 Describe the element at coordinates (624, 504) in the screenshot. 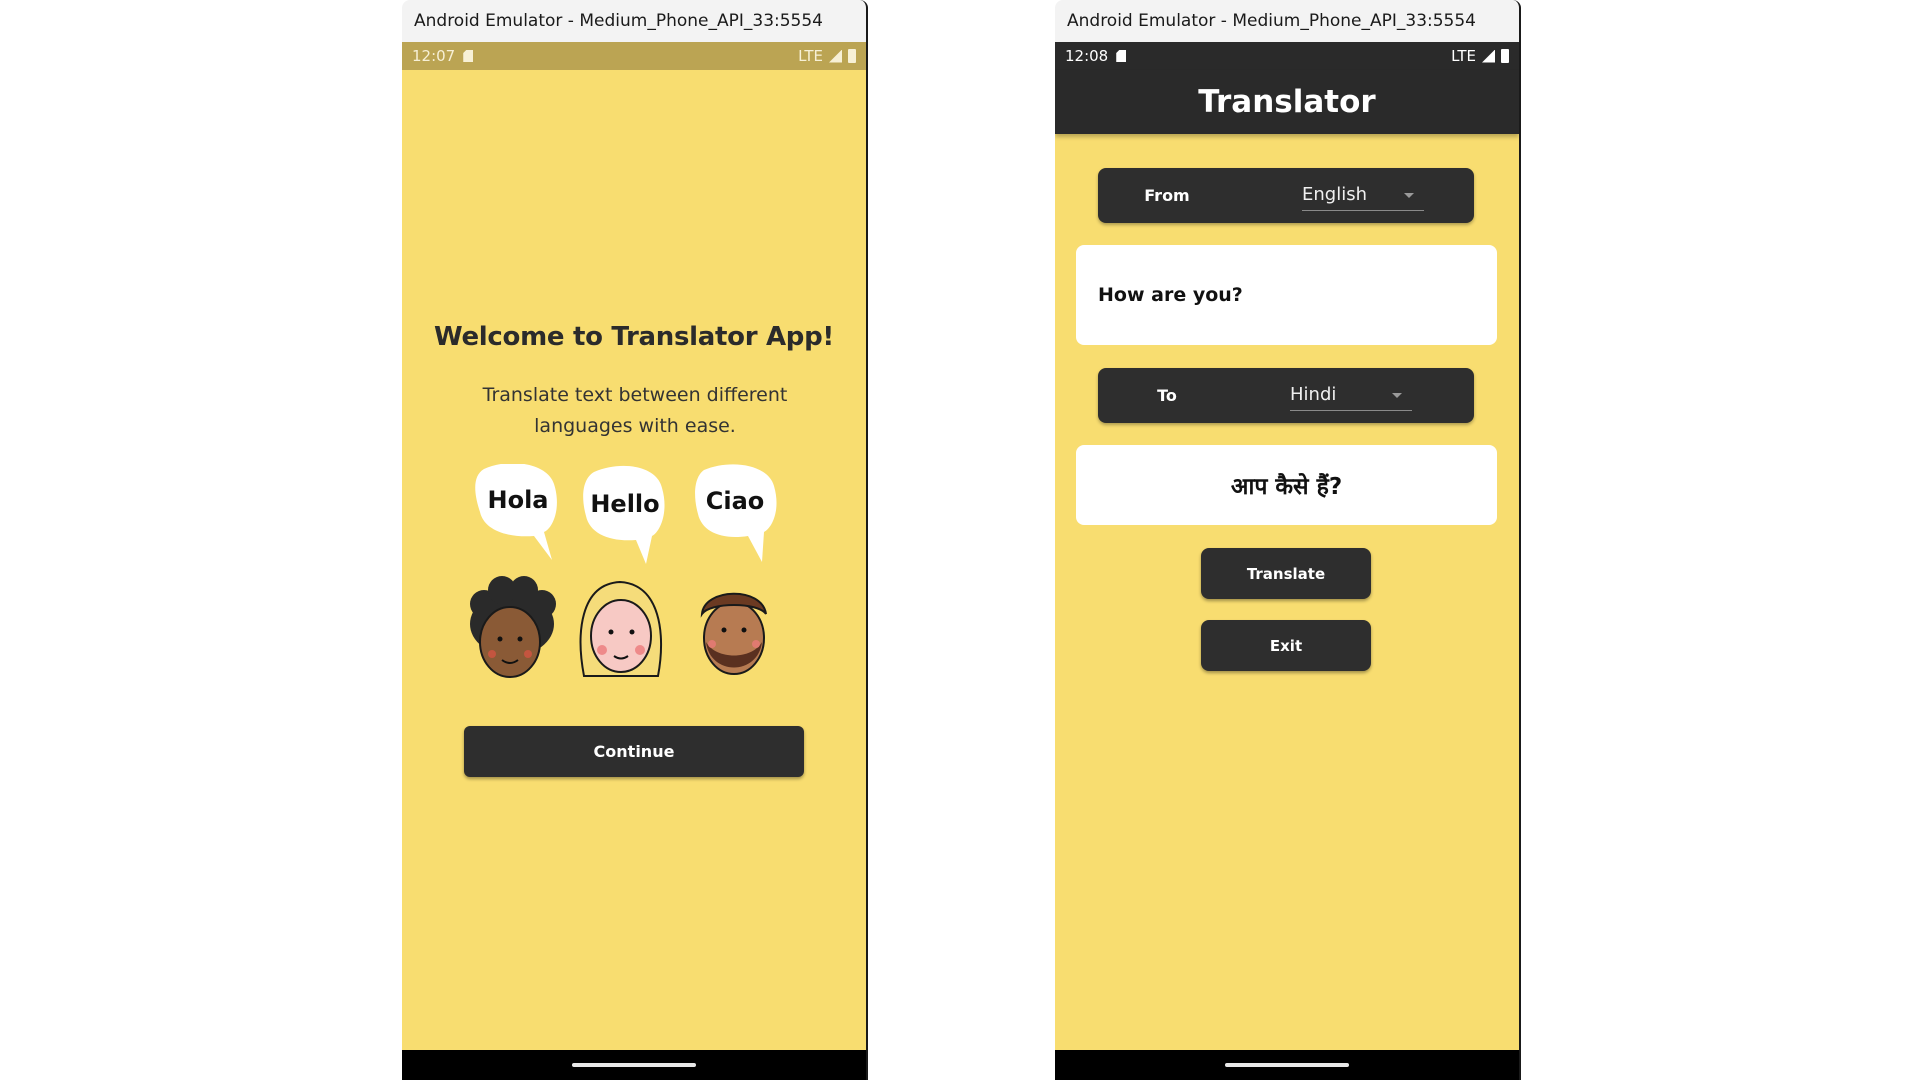

I see `bubble-text-hello: Hello` at that location.